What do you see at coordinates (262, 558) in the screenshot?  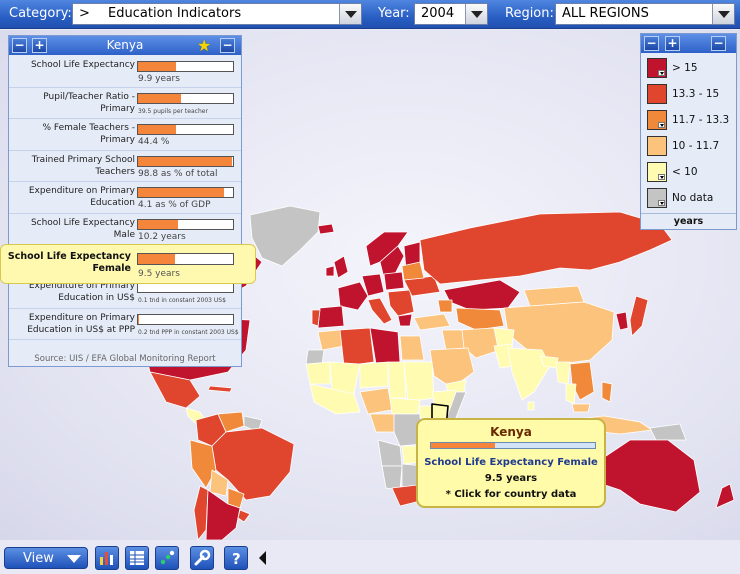 I see `collapse-left-icon` at bounding box center [262, 558].